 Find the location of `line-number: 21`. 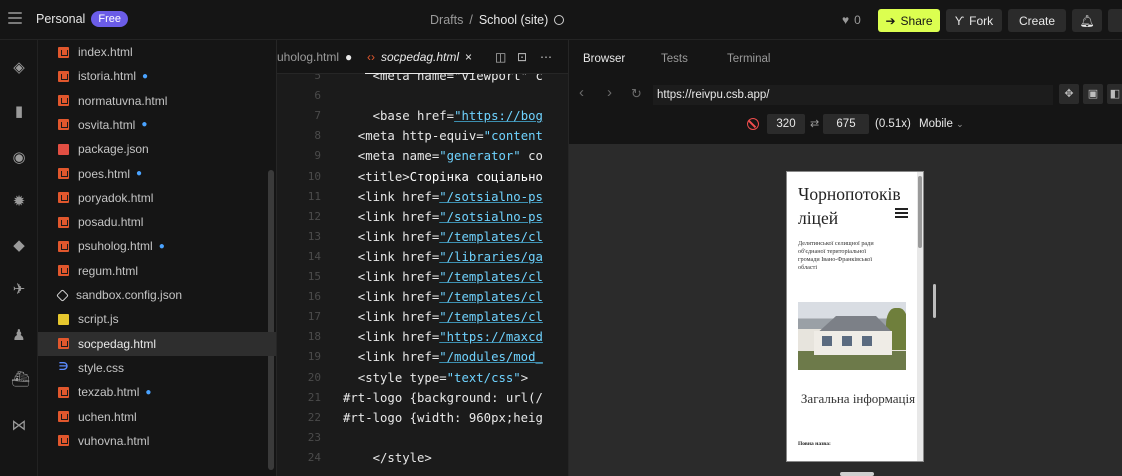

line-number: 21 is located at coordinates (314, 397).